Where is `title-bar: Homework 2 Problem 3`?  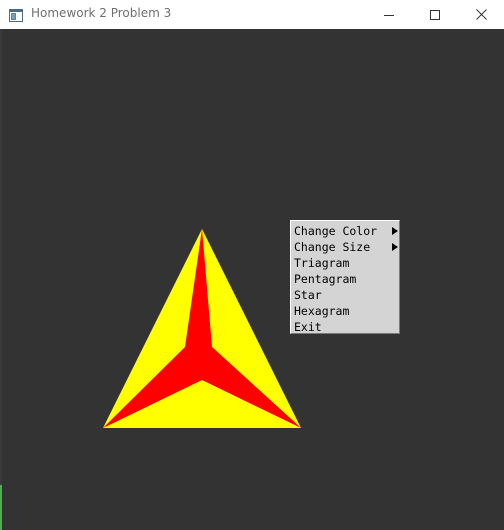
title-bar: Homework 2 Problem 3 is located at coordinates (252, 14).